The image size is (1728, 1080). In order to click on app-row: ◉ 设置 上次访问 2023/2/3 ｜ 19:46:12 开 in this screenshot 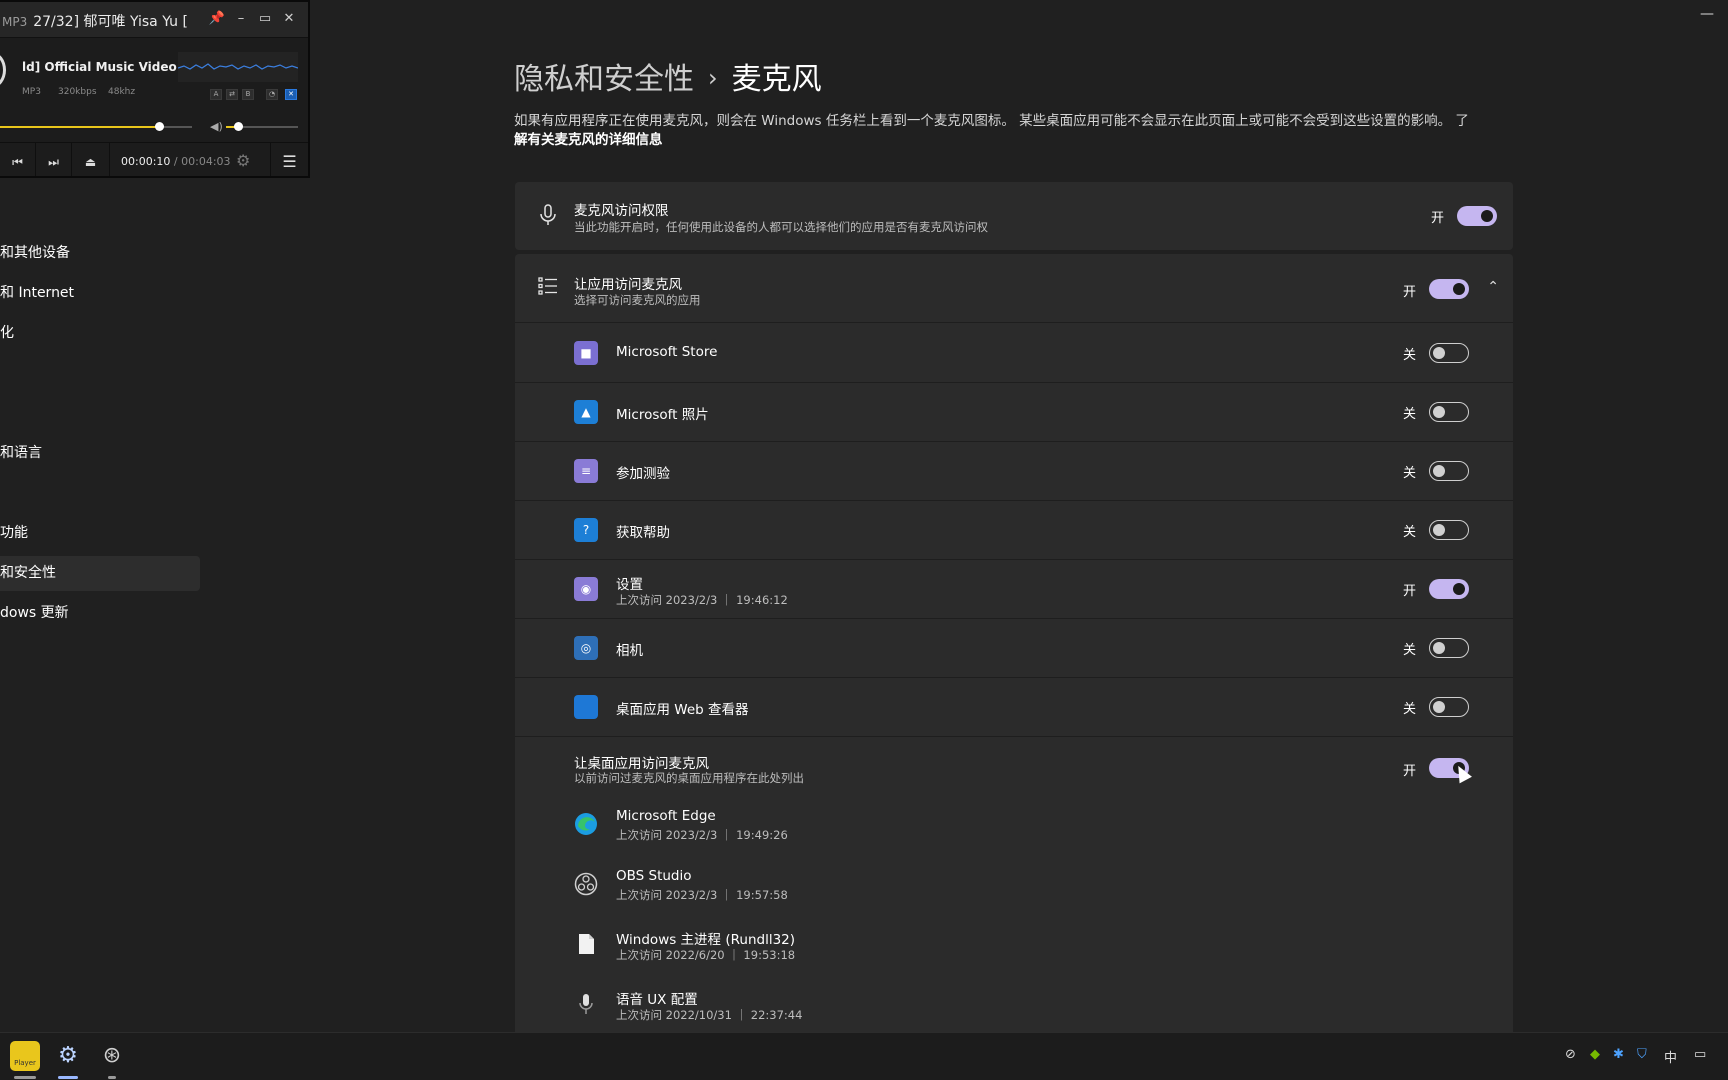, I will do `click(1014, 589)`.